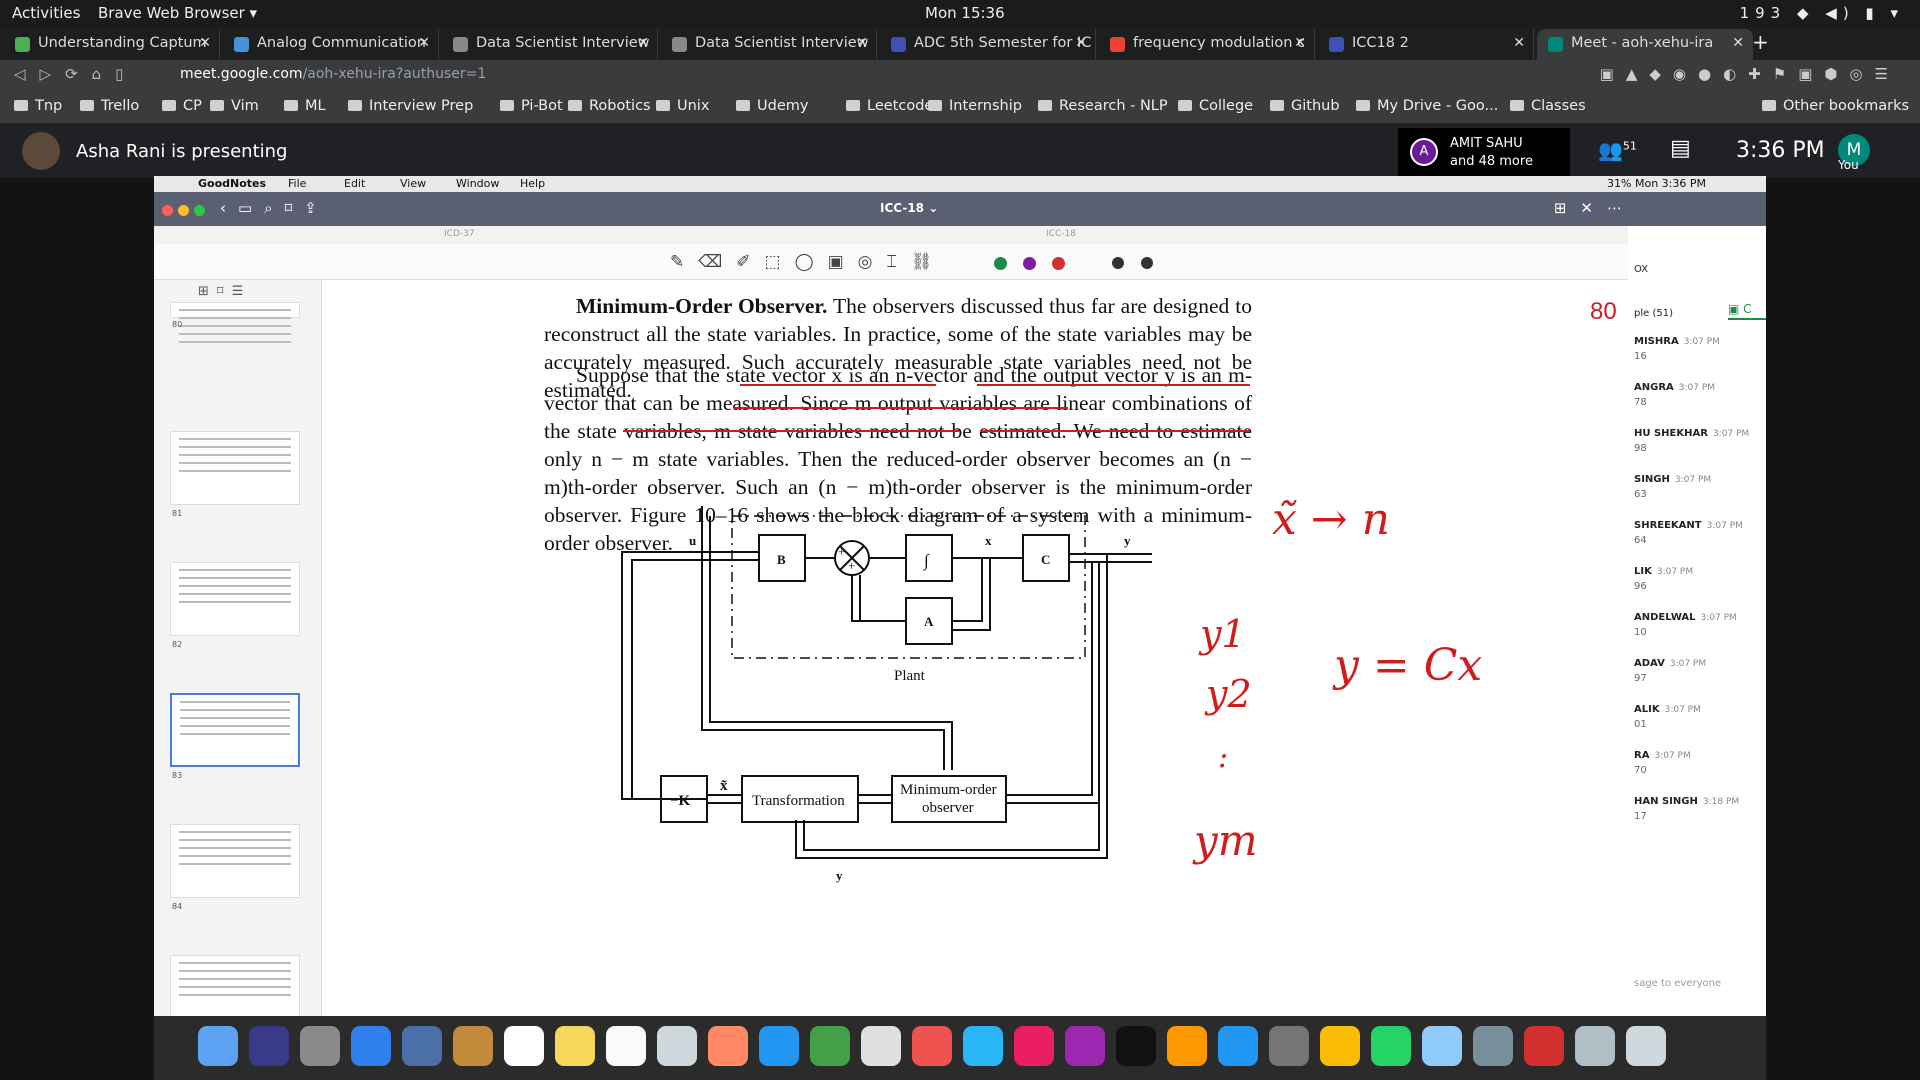 Image resolution: width=1920 pixels, height=1080 pixels. I want to click on browser-tab: Analog Communication ✕, so click(331, 44).